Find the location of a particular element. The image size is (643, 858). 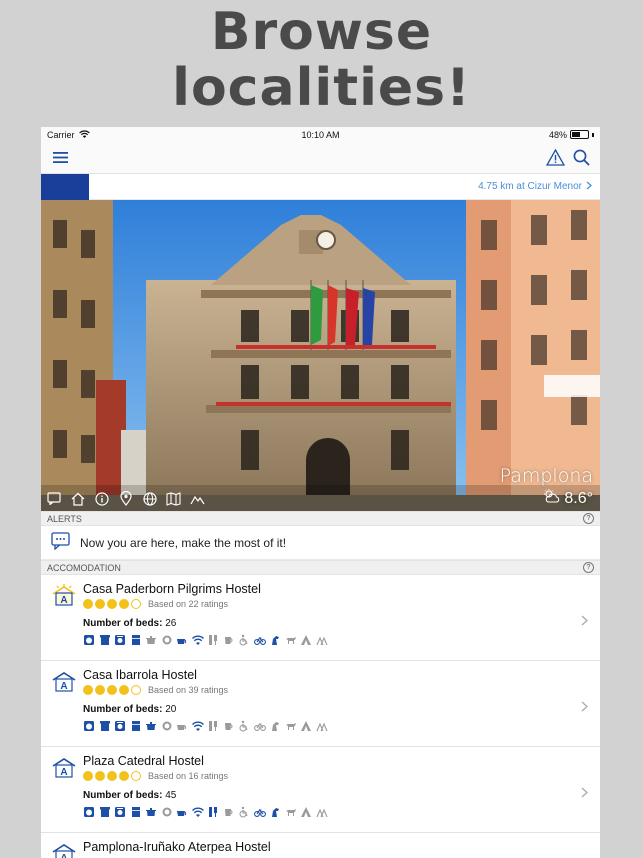

warning-icon is located at coordinates (555, 157).